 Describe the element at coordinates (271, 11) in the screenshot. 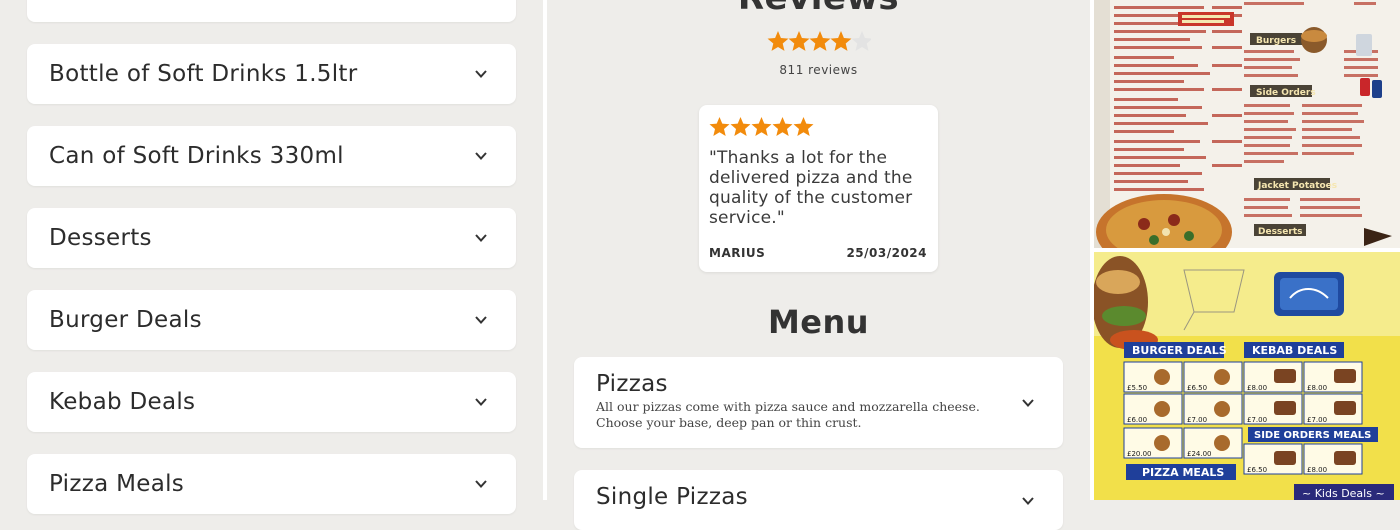

I see `category-card-partial` at that location.